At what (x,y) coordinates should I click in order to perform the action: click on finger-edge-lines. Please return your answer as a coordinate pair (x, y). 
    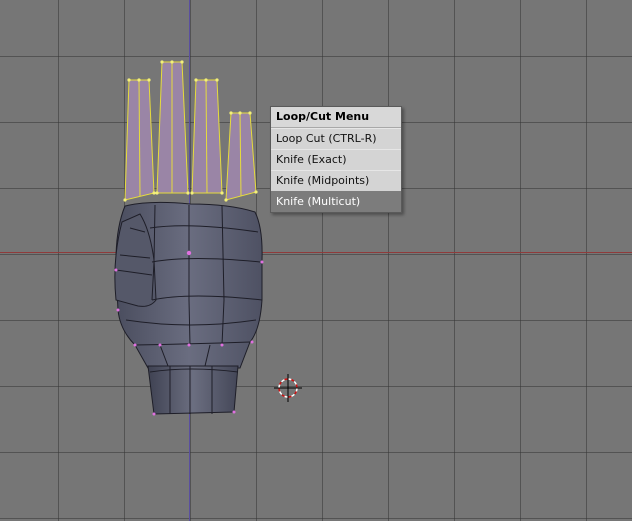
    Looking at the image, I should click on (190, 129).